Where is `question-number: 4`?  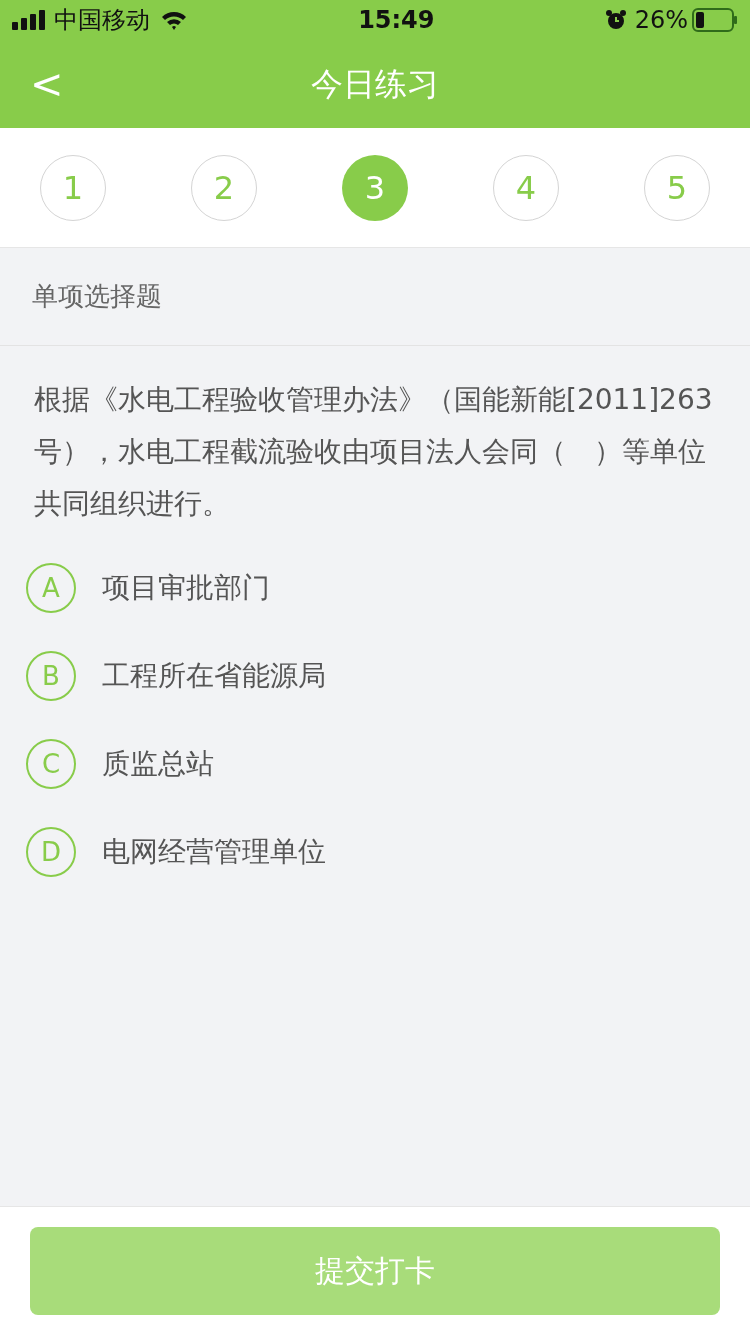 question-number: 4 is located at coordinates (526, 187).